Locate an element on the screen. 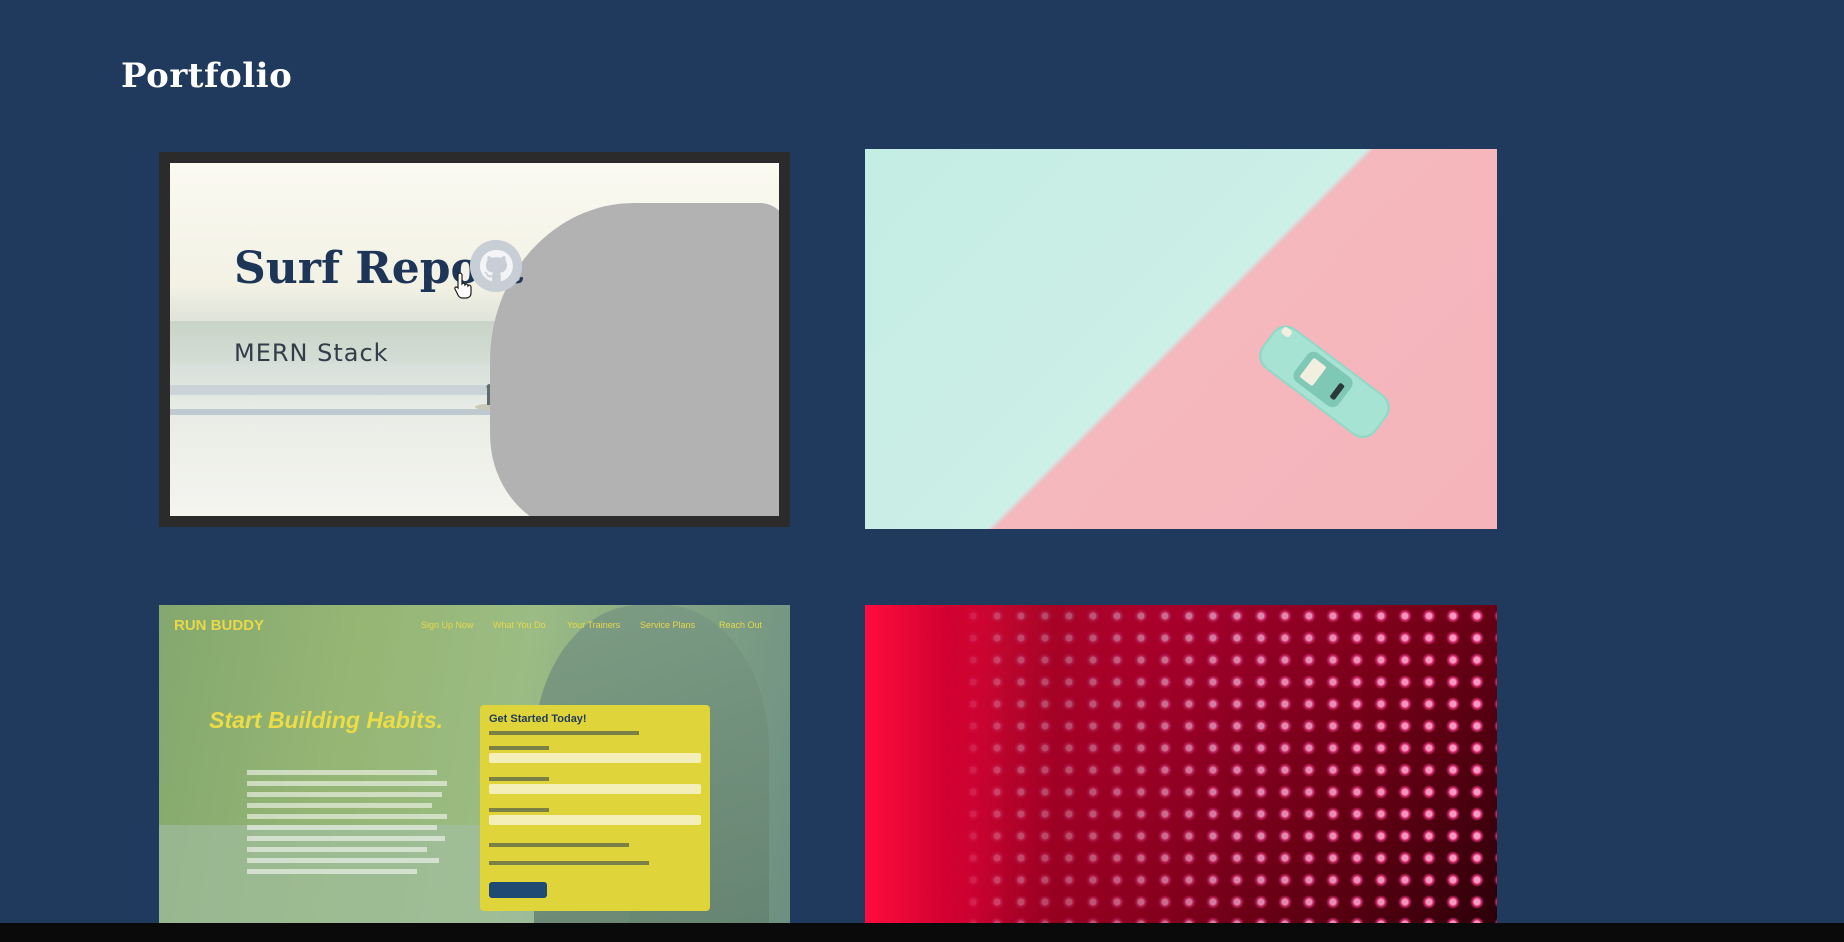 This screenshot has height=942, width=1844. nav-item: What You Do is located at coordinates (519, 625).